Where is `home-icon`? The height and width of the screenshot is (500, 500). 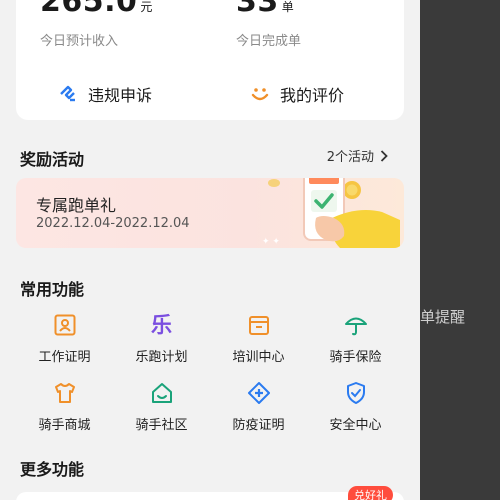 home-icon is located at coordinates (162, 393).